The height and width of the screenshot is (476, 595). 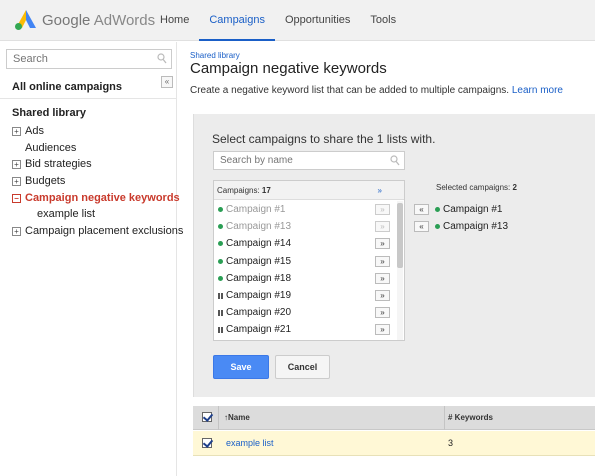 What do you see at coordinates (400, 235) in the screenshot?
I see `scrollbar-thumb` at bounding box center [400, 235].